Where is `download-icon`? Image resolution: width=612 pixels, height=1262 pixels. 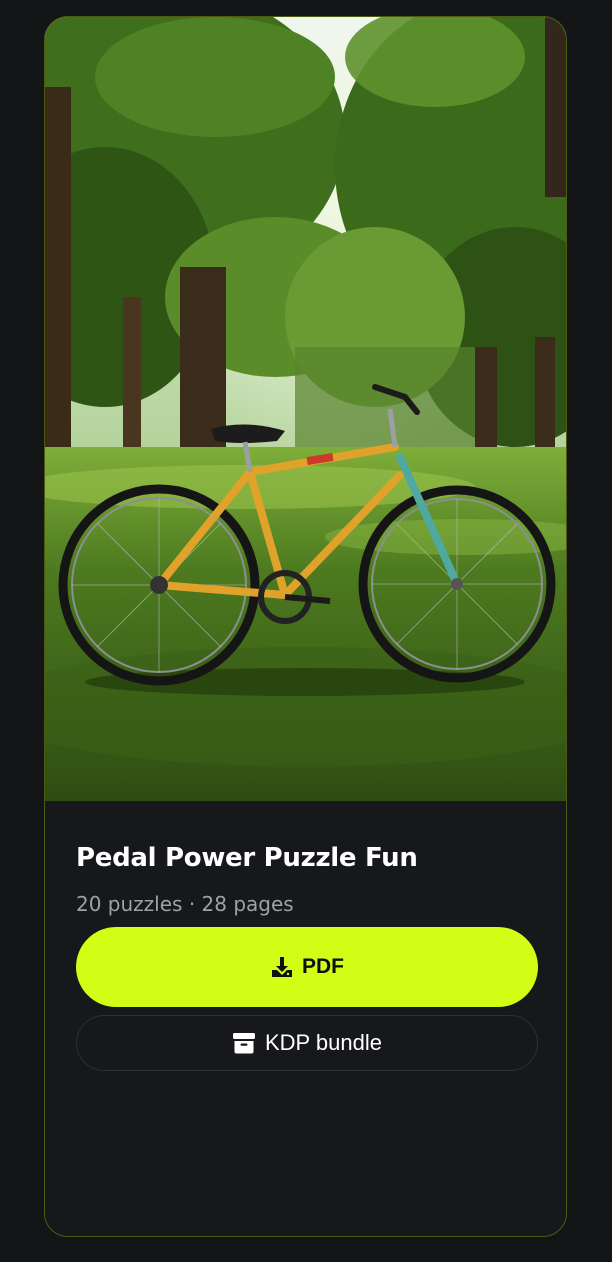
download-icon is located at coordinates (282, 967).